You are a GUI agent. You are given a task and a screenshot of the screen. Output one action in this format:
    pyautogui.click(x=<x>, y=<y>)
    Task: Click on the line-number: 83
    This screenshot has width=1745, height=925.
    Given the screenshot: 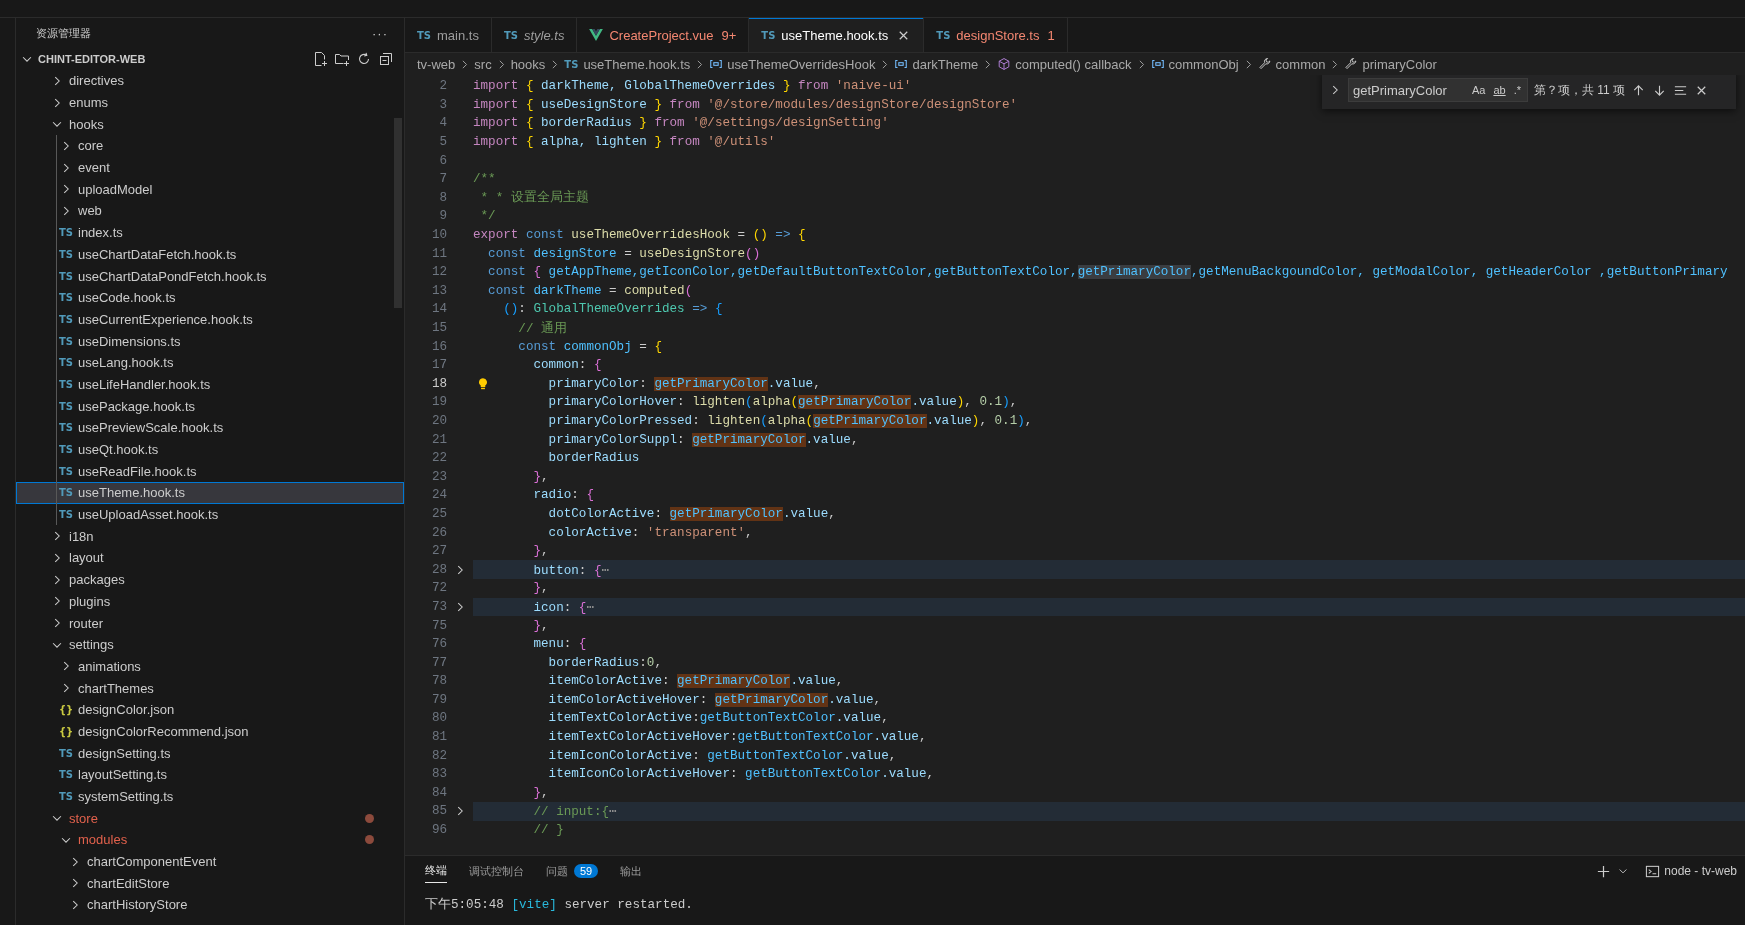 What is the action you would take?
    pyautogui.click(x=438, y=774)
    